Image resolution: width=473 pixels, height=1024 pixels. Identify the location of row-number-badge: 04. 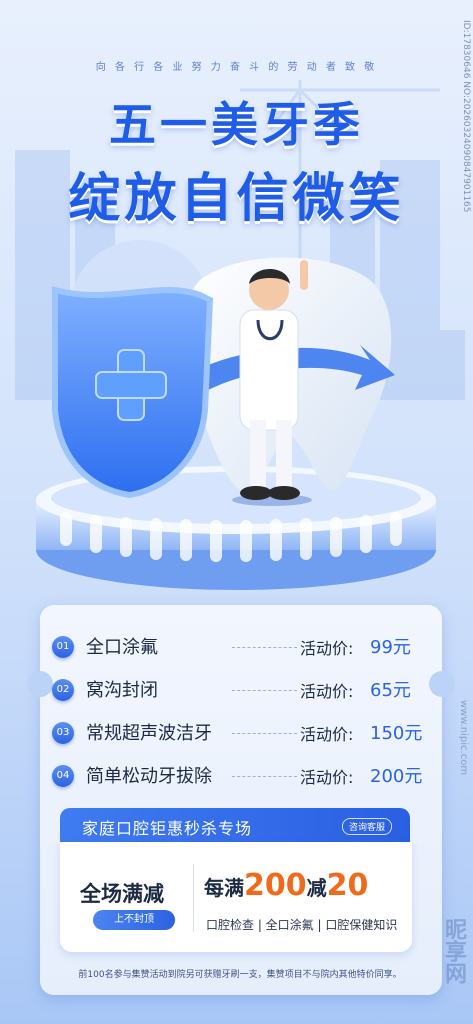
(63, 776).